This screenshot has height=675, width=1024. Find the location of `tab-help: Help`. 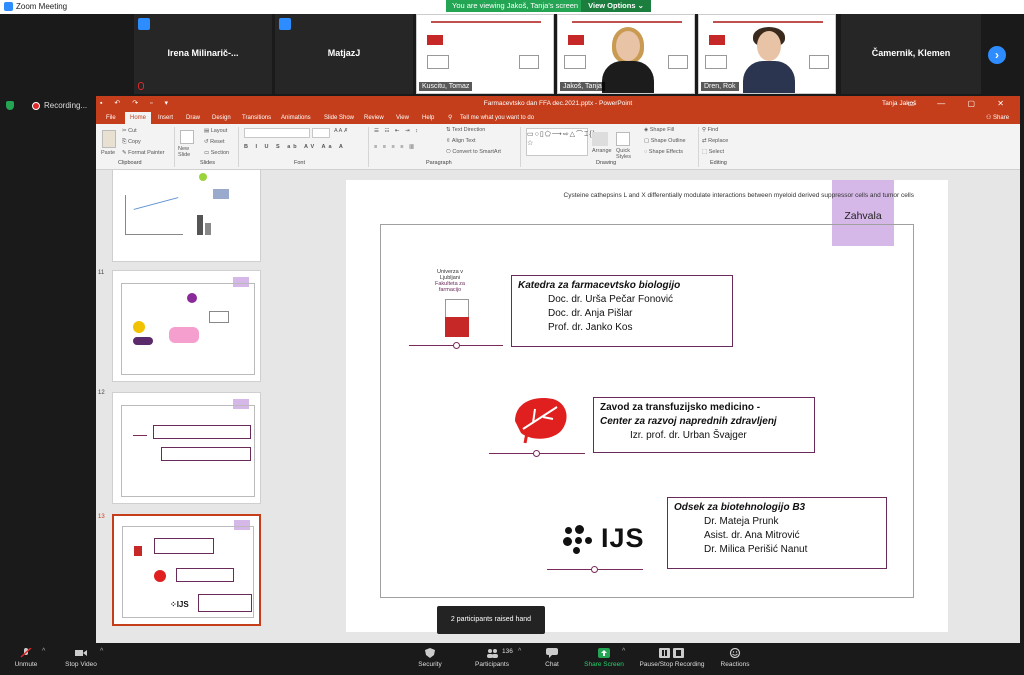

tab-help: Help is located at coordinates (428, 118).